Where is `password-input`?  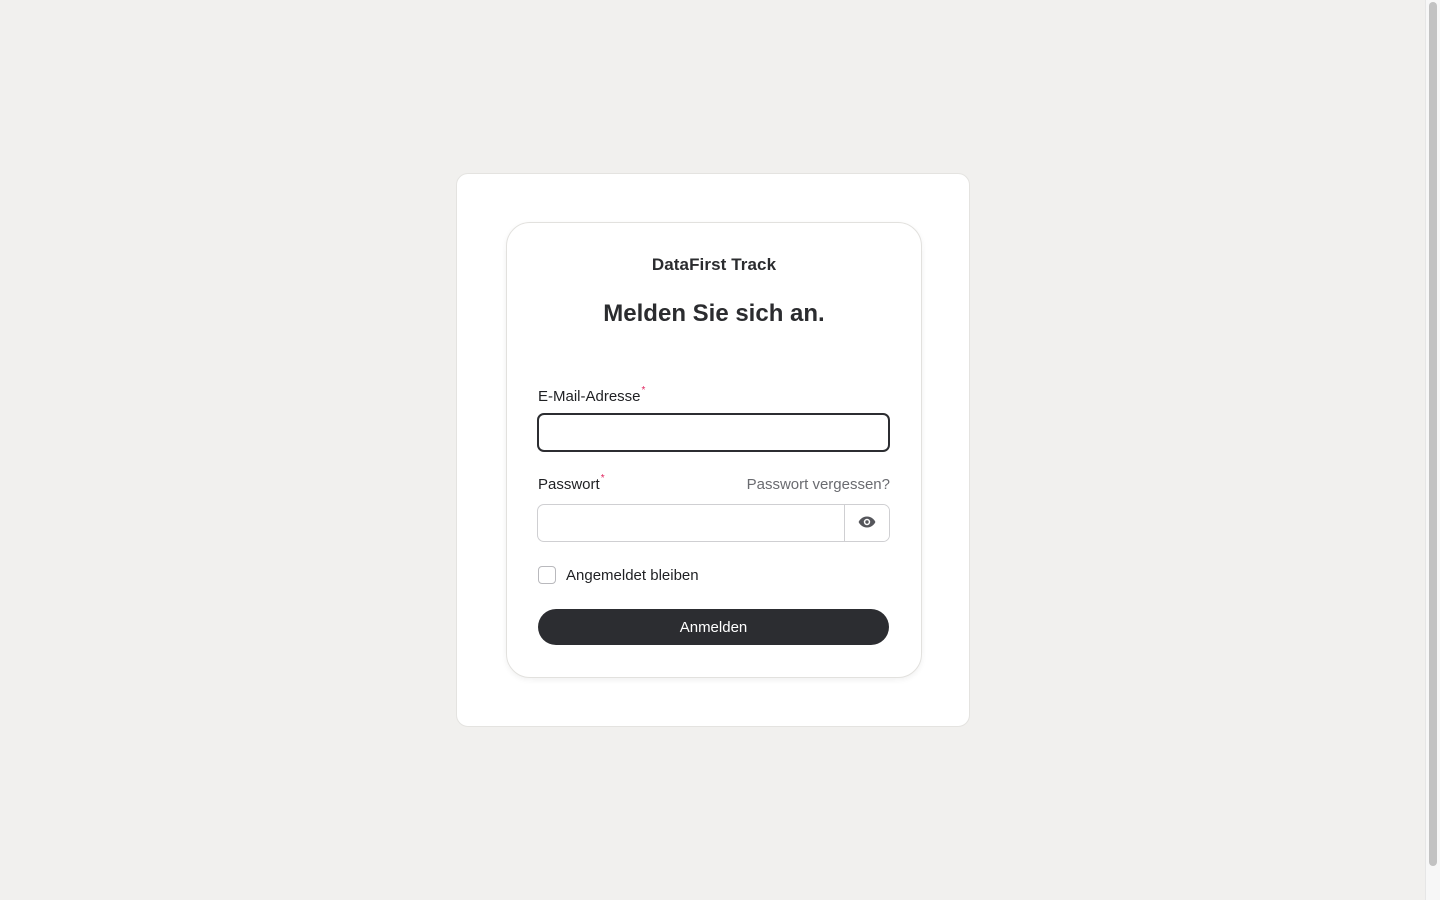 password-input is located at coordinates (691, 523).